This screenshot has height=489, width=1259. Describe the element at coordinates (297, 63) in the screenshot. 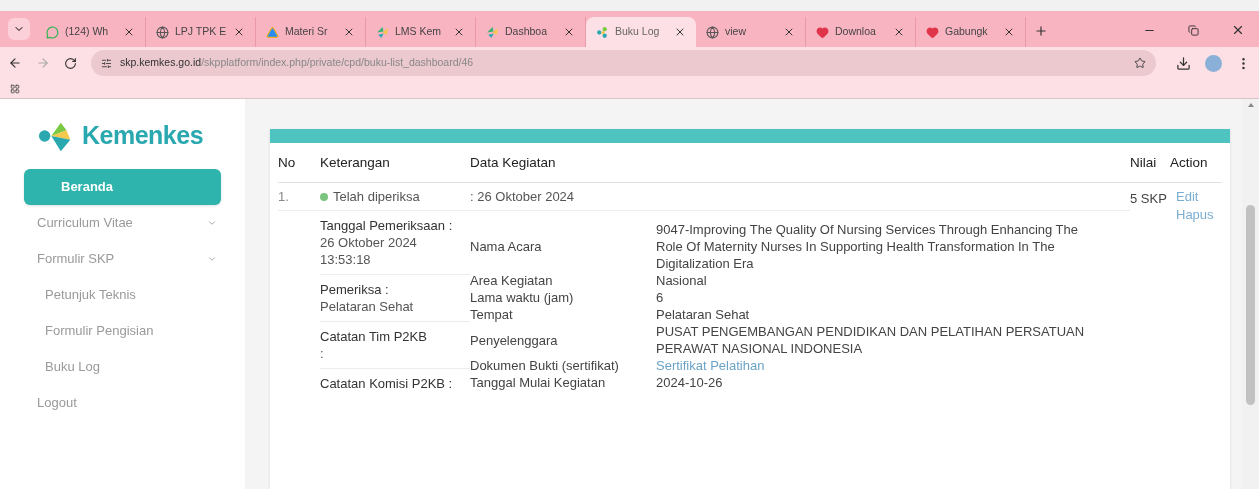

I see `url-text: skp.kemkes.go.id/skpplatform/index.php/private/cpd/buku-list_dashboard/46` at that location.